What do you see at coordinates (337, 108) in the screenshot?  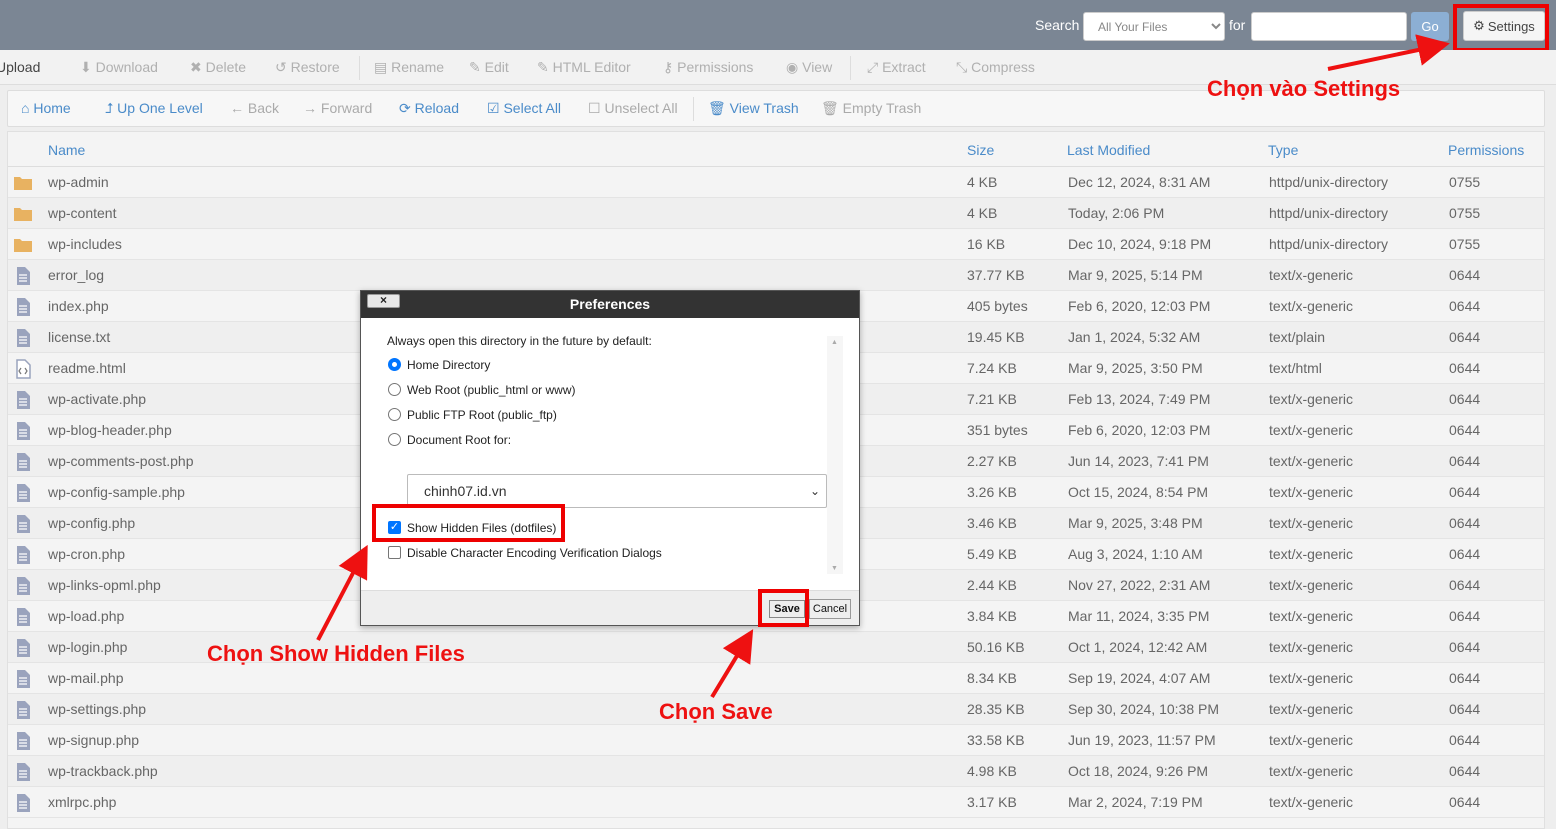 I see `forward-button: → Forward` at bounding box center [337, 108].